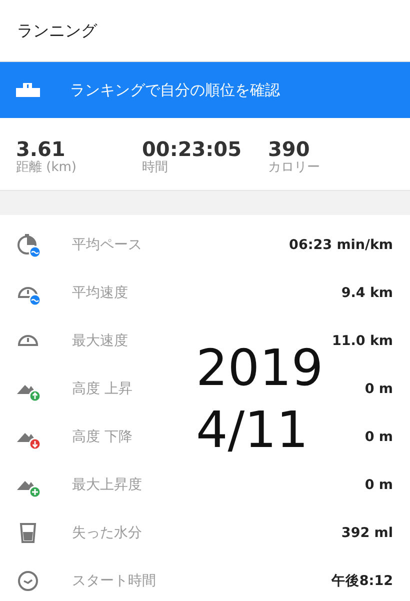 The height and width of the screenshot is (601, 410). I want to click on metric-label: 平均ペース, so click(107, 245).